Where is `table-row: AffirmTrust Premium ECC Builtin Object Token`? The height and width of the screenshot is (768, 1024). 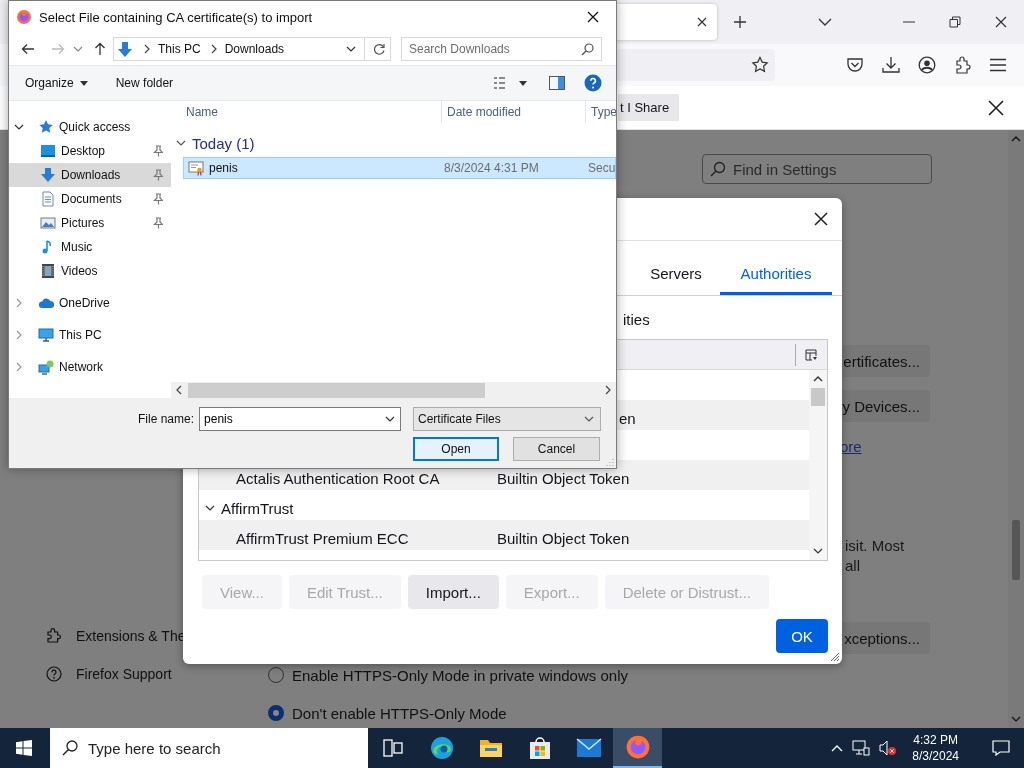
table-row: AffirmTrust Premium ECC Builtin Object Token is located at coordinates (504, 535).